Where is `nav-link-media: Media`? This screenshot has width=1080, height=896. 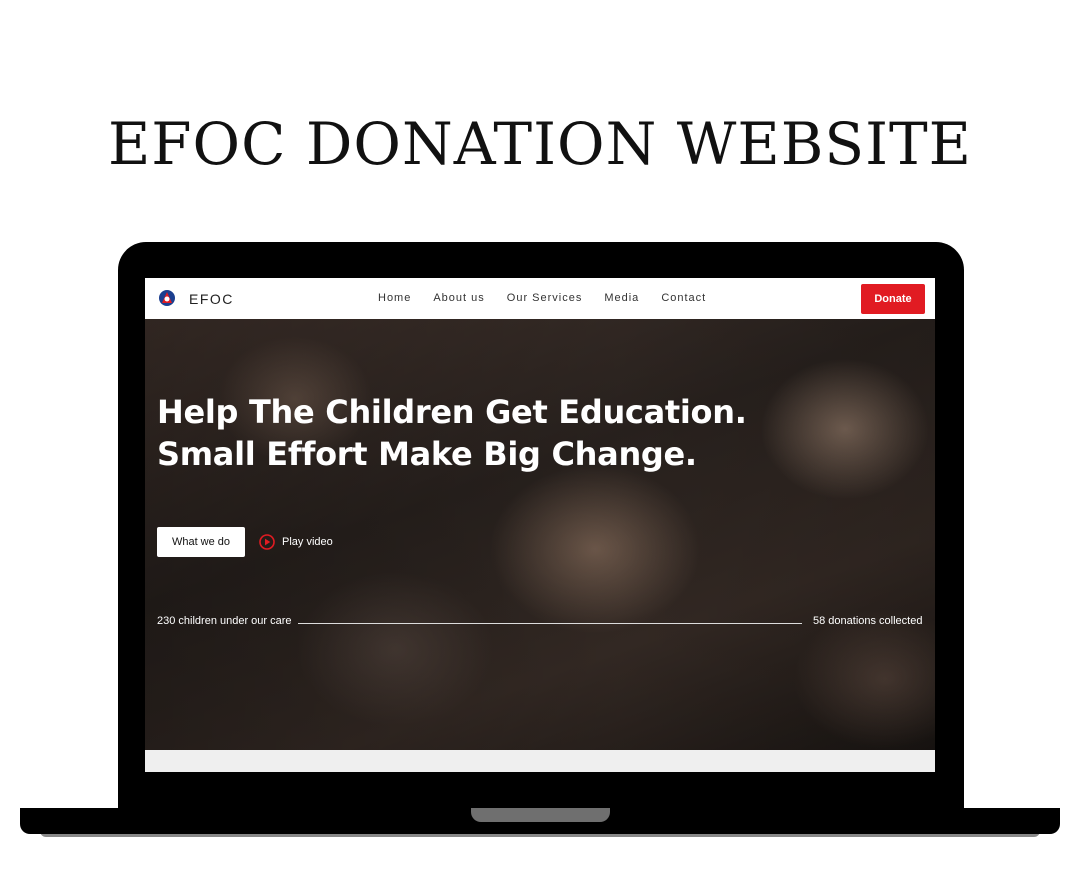
nav-link-media: Media is located at coordinates (621, 298).